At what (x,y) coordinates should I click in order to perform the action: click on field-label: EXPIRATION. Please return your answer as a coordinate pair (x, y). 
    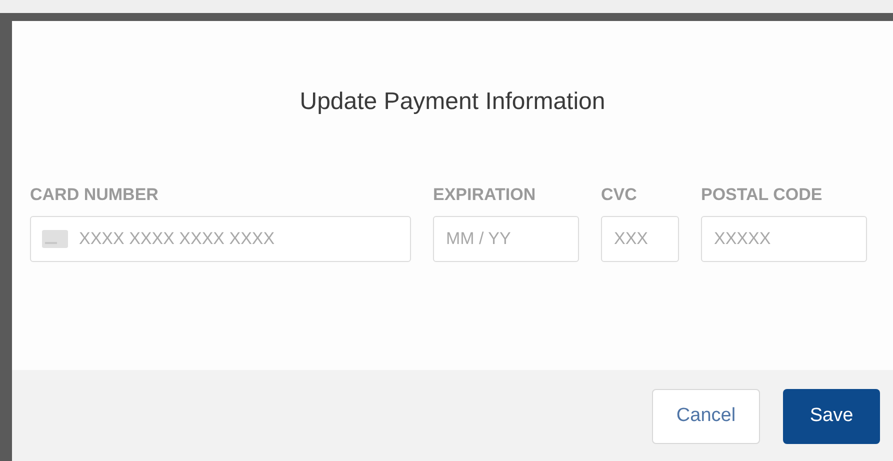
    Looking at the image, I should click on (485, 195).